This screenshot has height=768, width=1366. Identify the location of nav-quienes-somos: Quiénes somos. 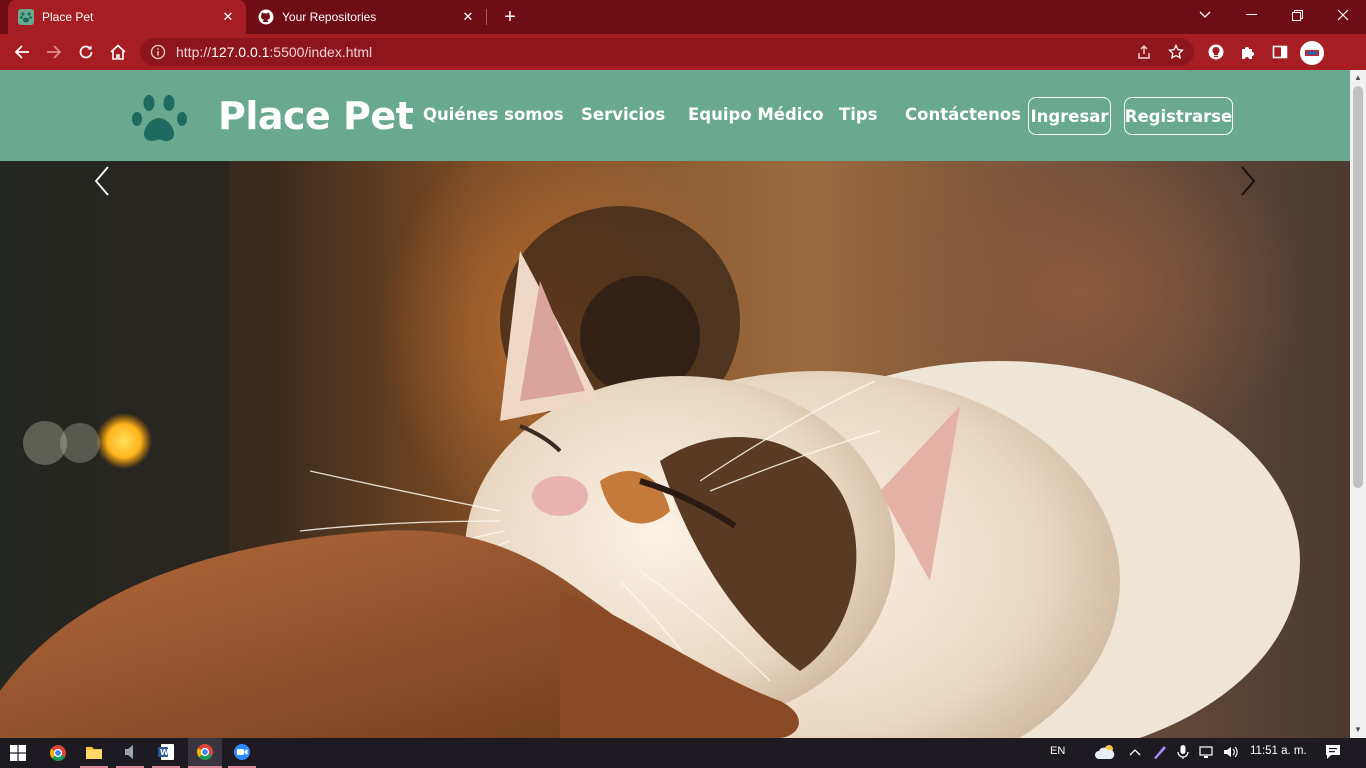
(493, 114).